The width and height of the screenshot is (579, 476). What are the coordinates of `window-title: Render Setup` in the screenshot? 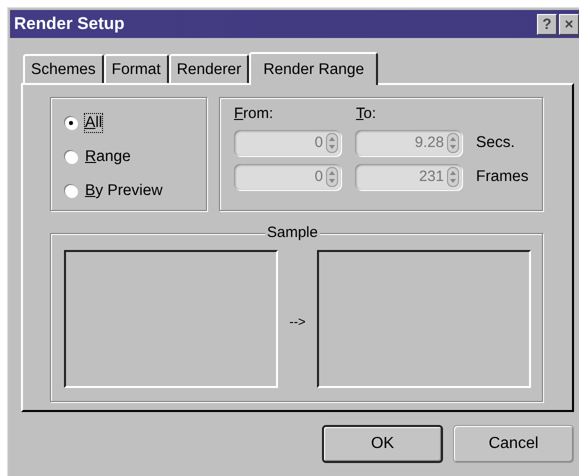 It's located at (70, 24).